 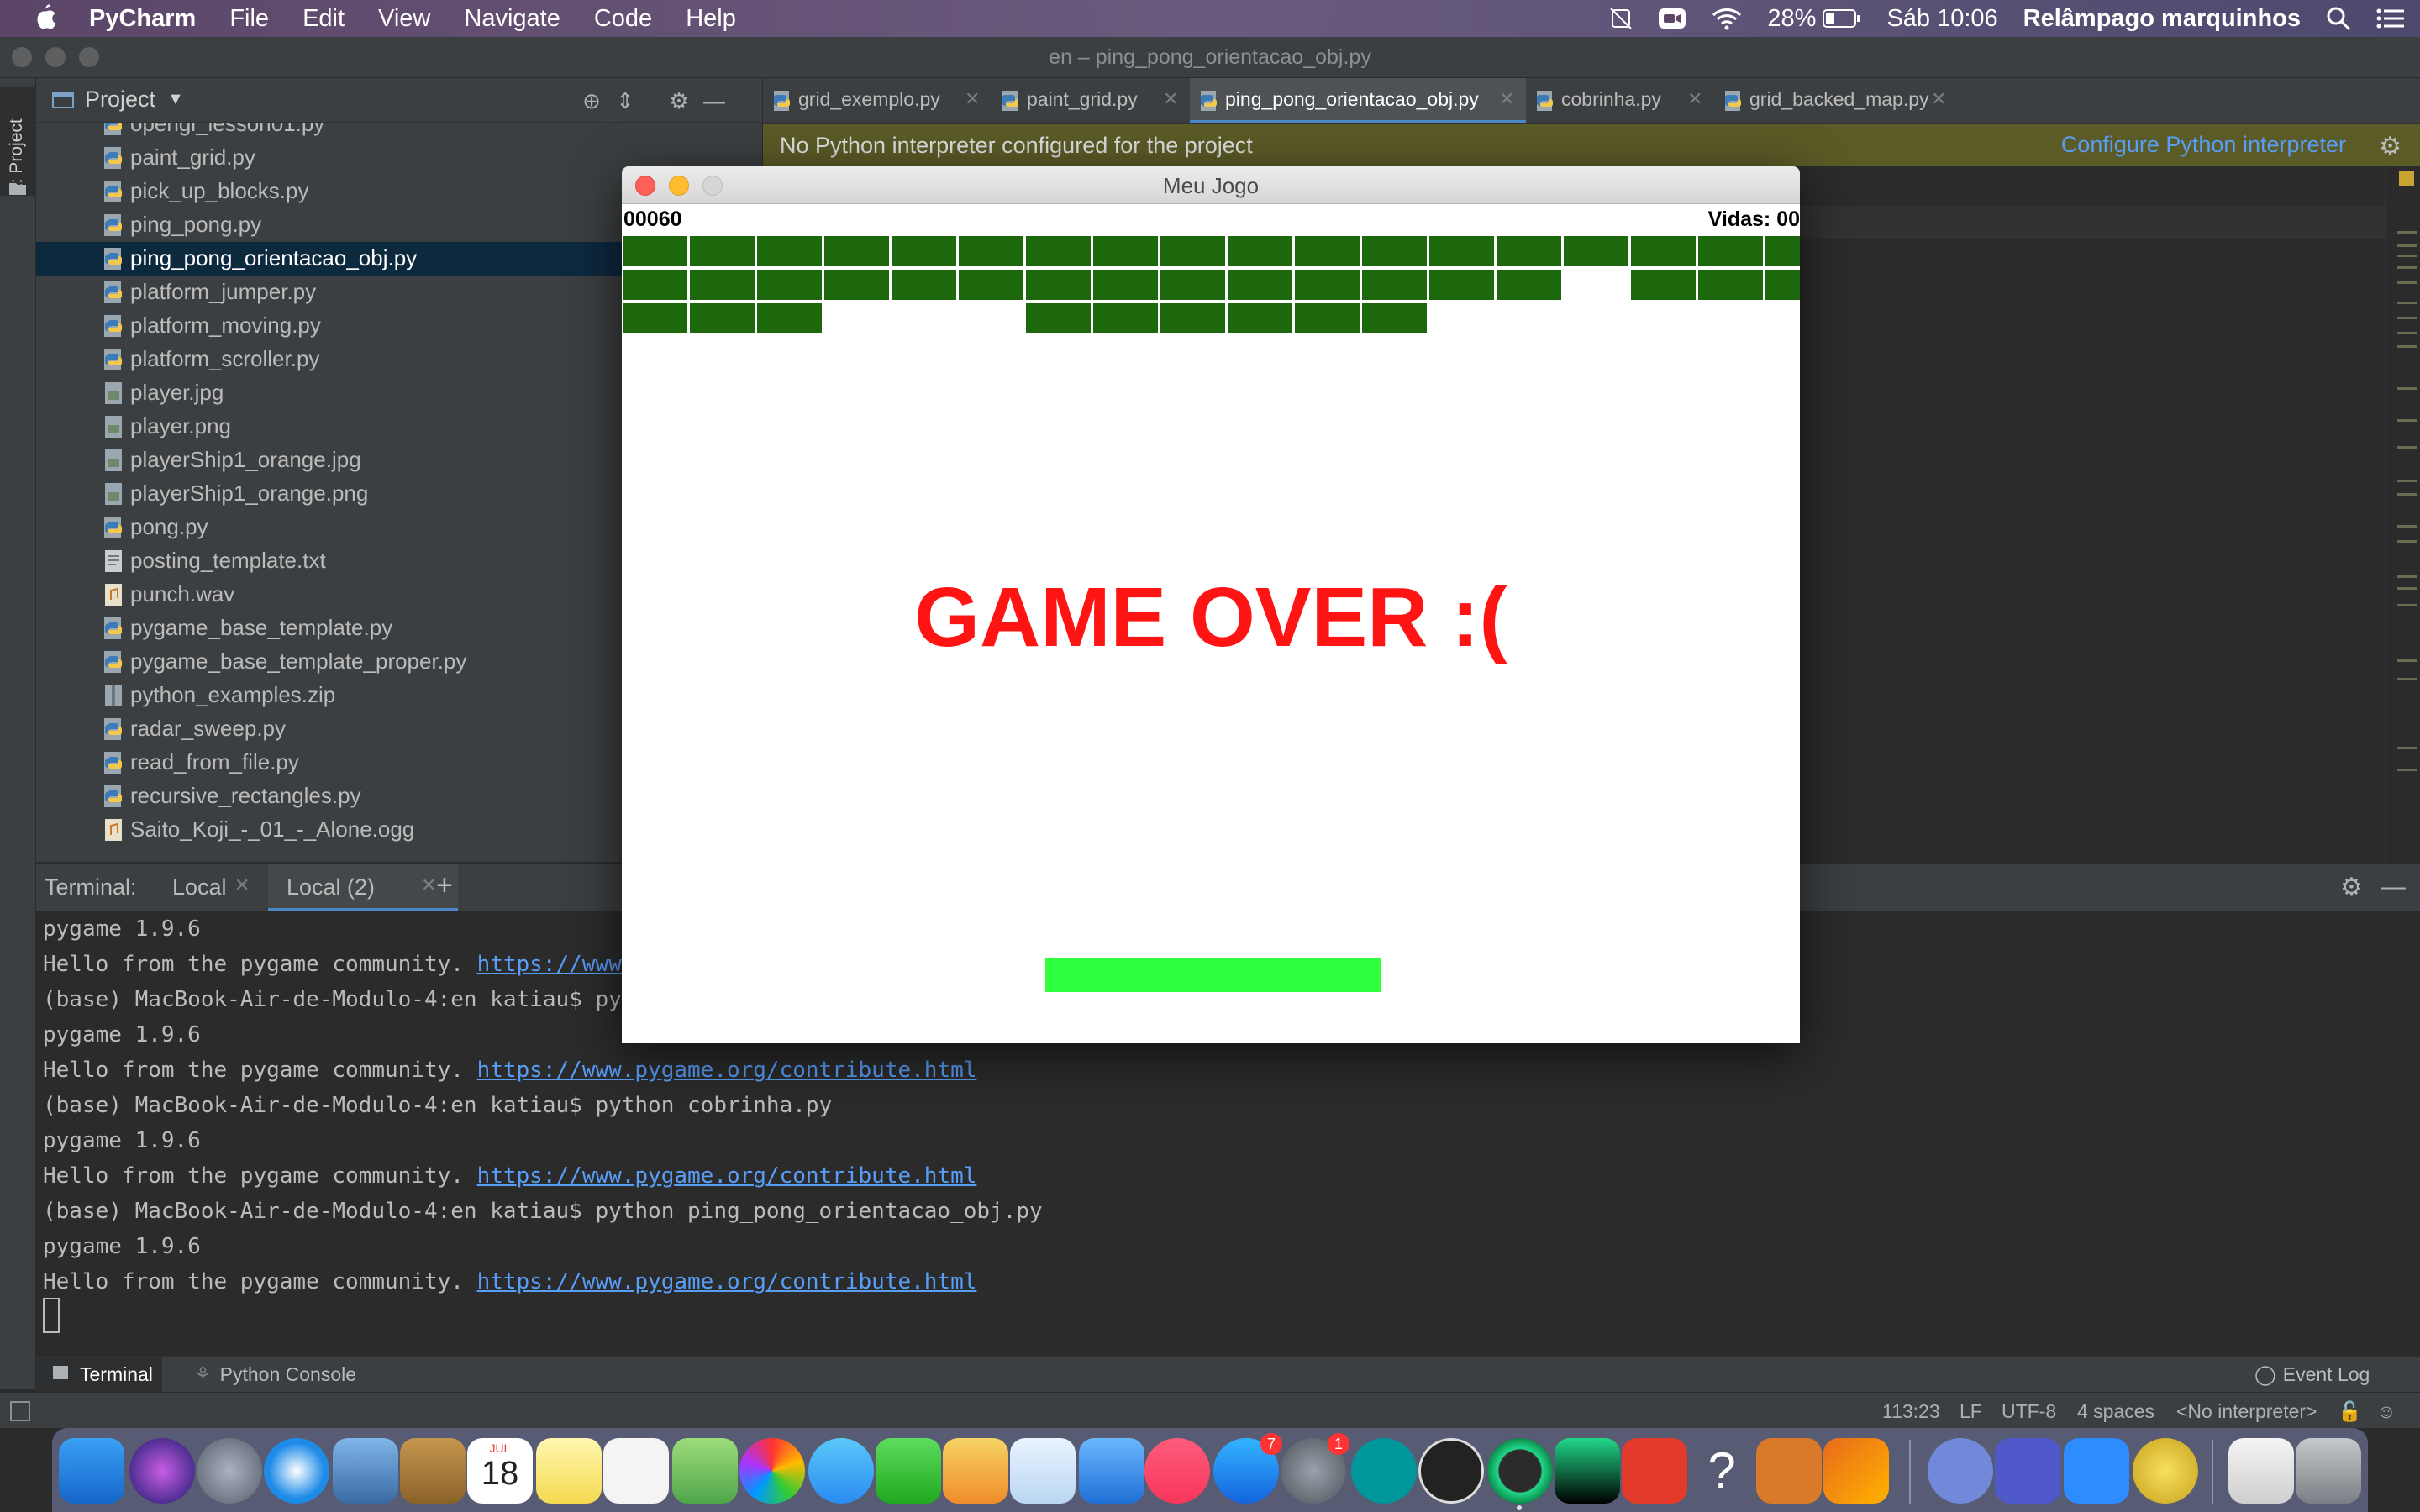 I want to click on zoom-icon, so click(x=2096, y=1471).